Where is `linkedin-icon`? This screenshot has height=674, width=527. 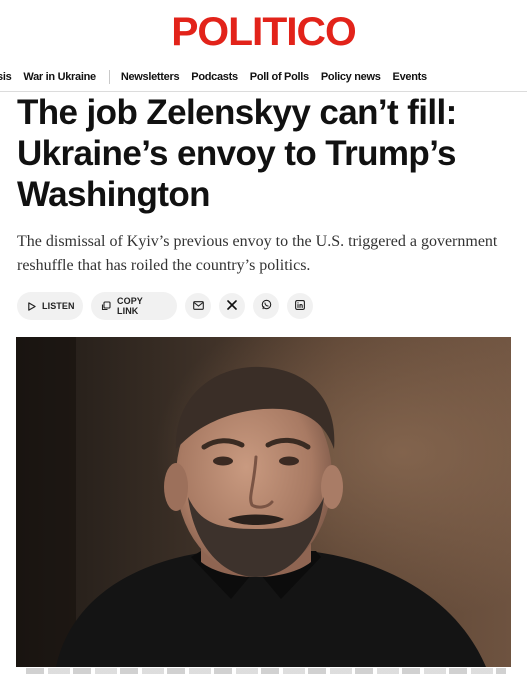
linkedin-icon is located at coordinates (300, 306).